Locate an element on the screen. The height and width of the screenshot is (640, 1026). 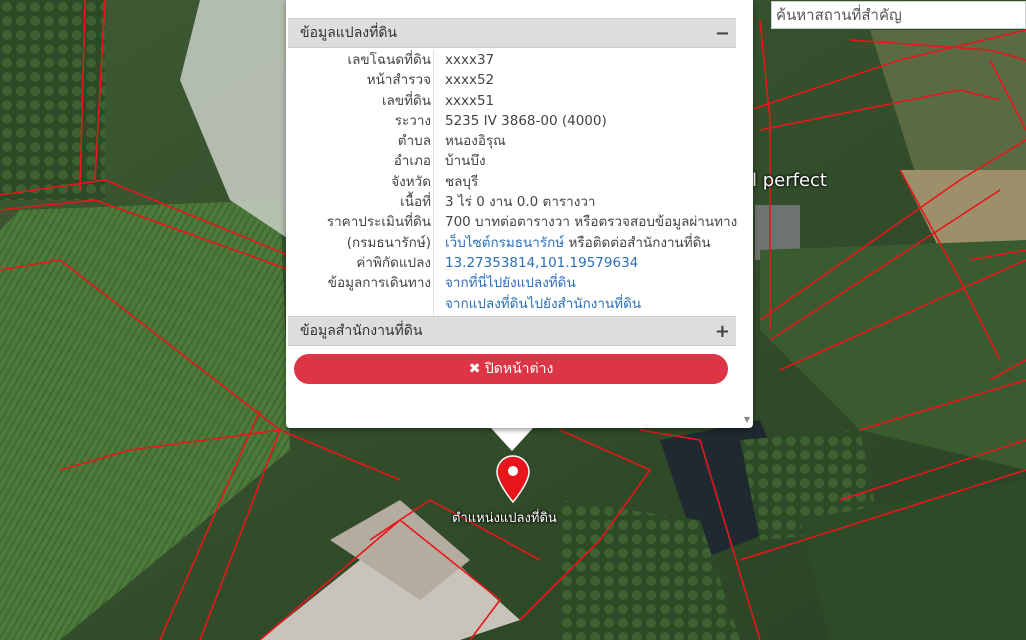
table-row: หน้าสำรวจ xxxx52 is located at coordinates (512, 80).